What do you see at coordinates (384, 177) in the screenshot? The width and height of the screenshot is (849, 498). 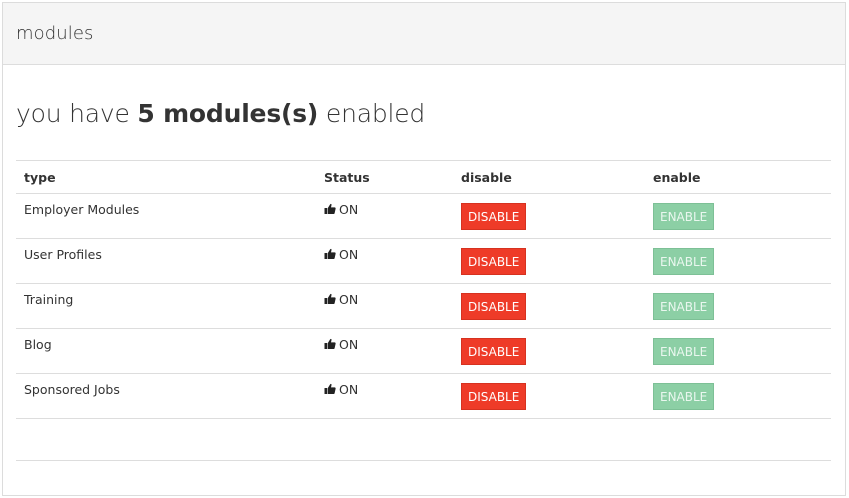 I see `column-header-status: Status` at bounding box center [384, 177].